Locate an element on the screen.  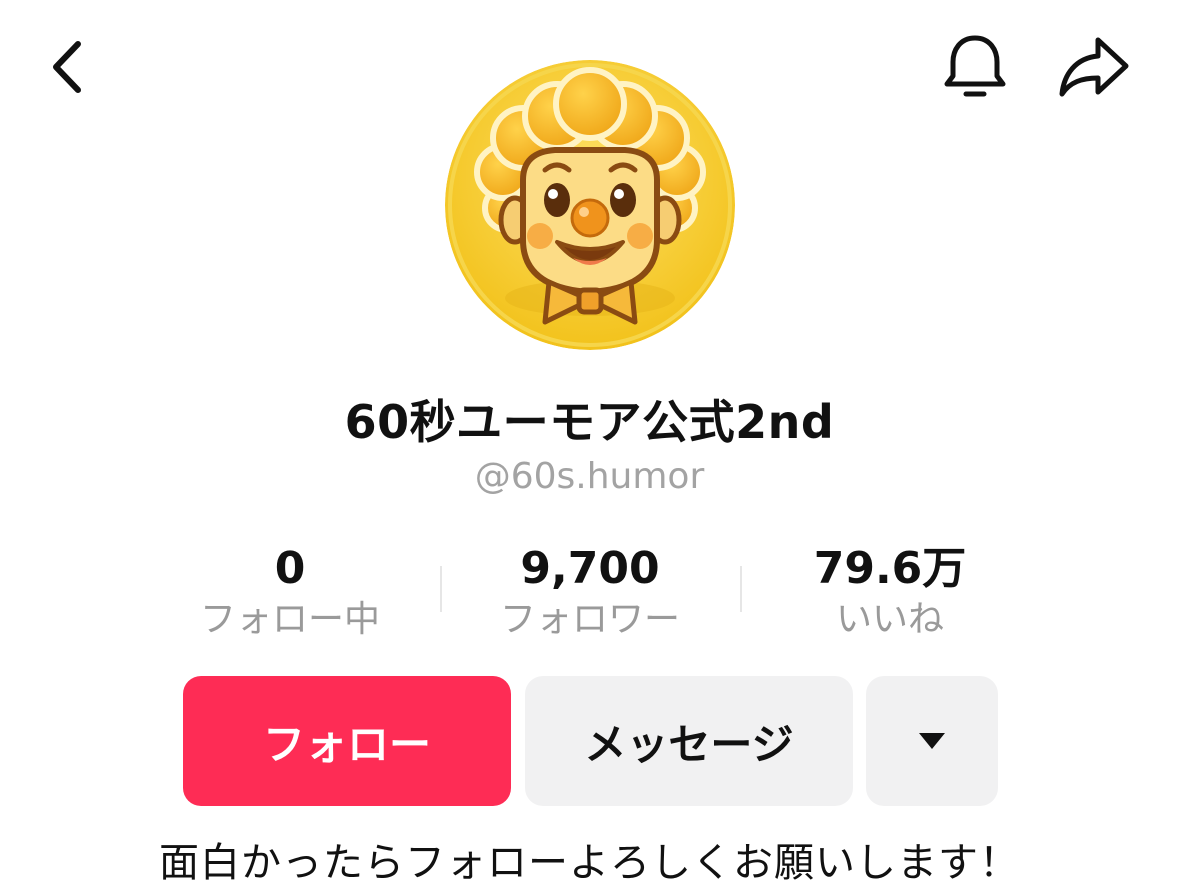
notification-bell-button is located at coordinates (975, 67).